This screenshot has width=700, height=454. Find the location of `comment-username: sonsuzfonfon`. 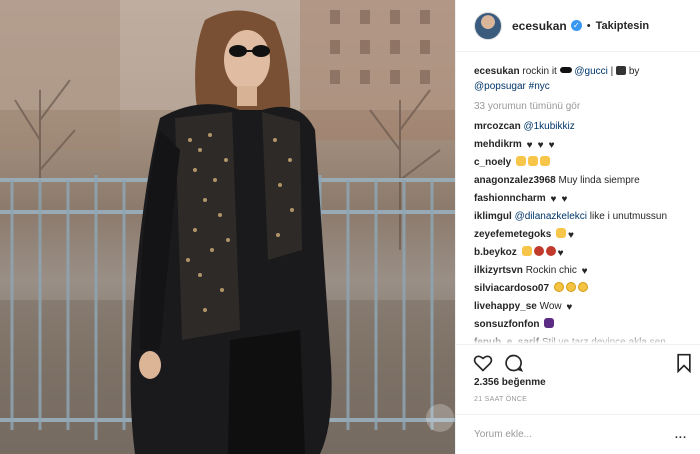

comment-username: sonsuzfonfon is located at coordinates (507, 324).